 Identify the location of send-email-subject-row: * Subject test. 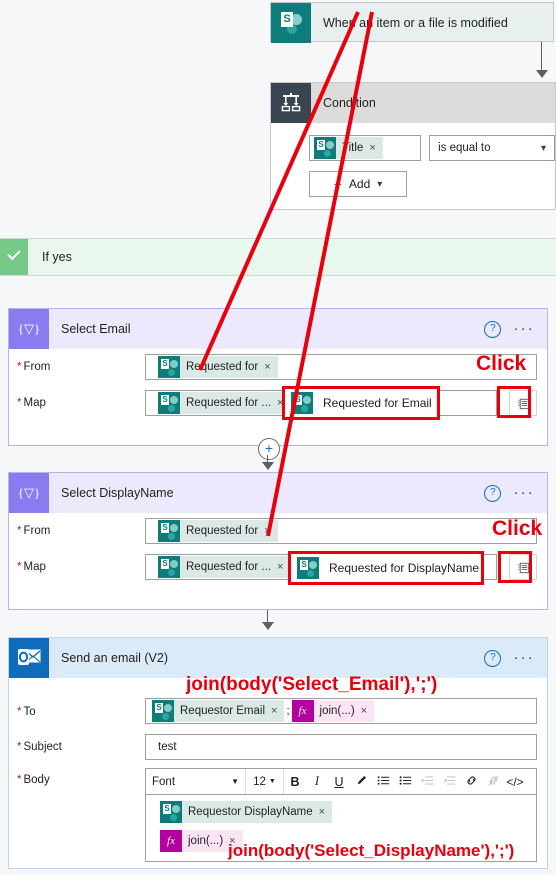
(278, 747).